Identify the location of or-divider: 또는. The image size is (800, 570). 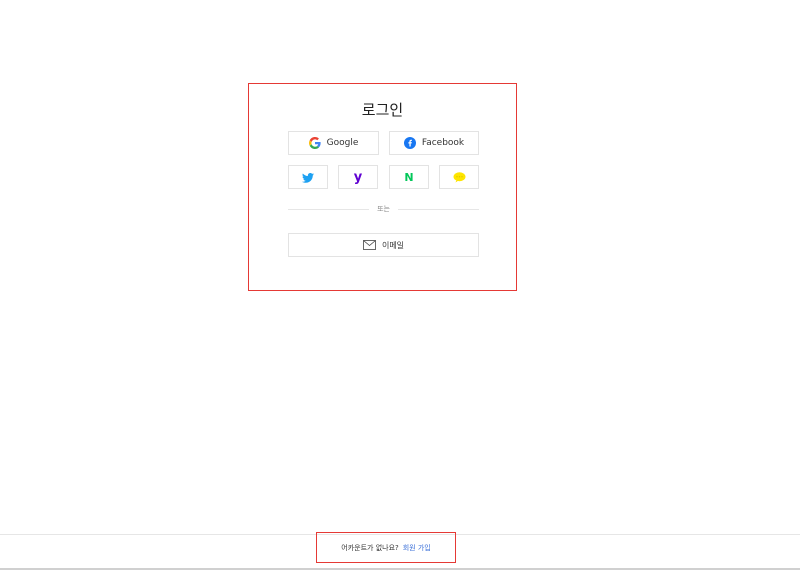
(384, 209).